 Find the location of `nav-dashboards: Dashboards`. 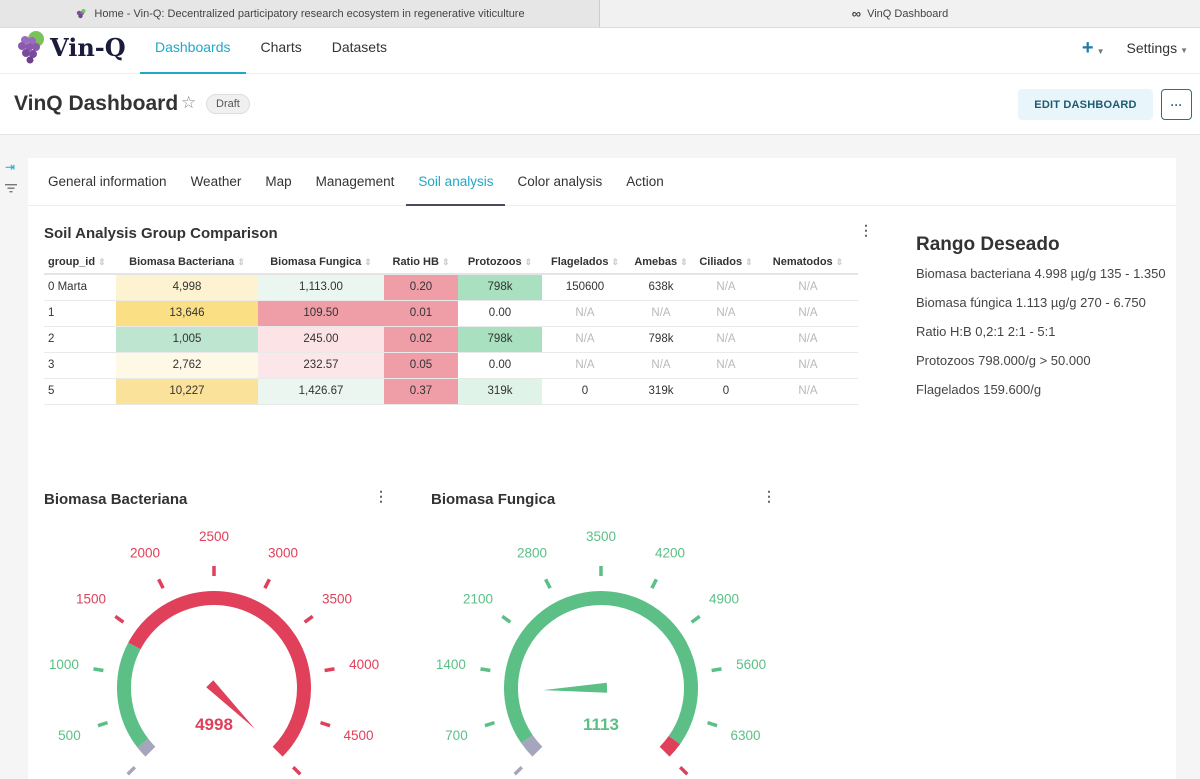

nav-dashboards: Dashboards is located at coordinates (193, 51).